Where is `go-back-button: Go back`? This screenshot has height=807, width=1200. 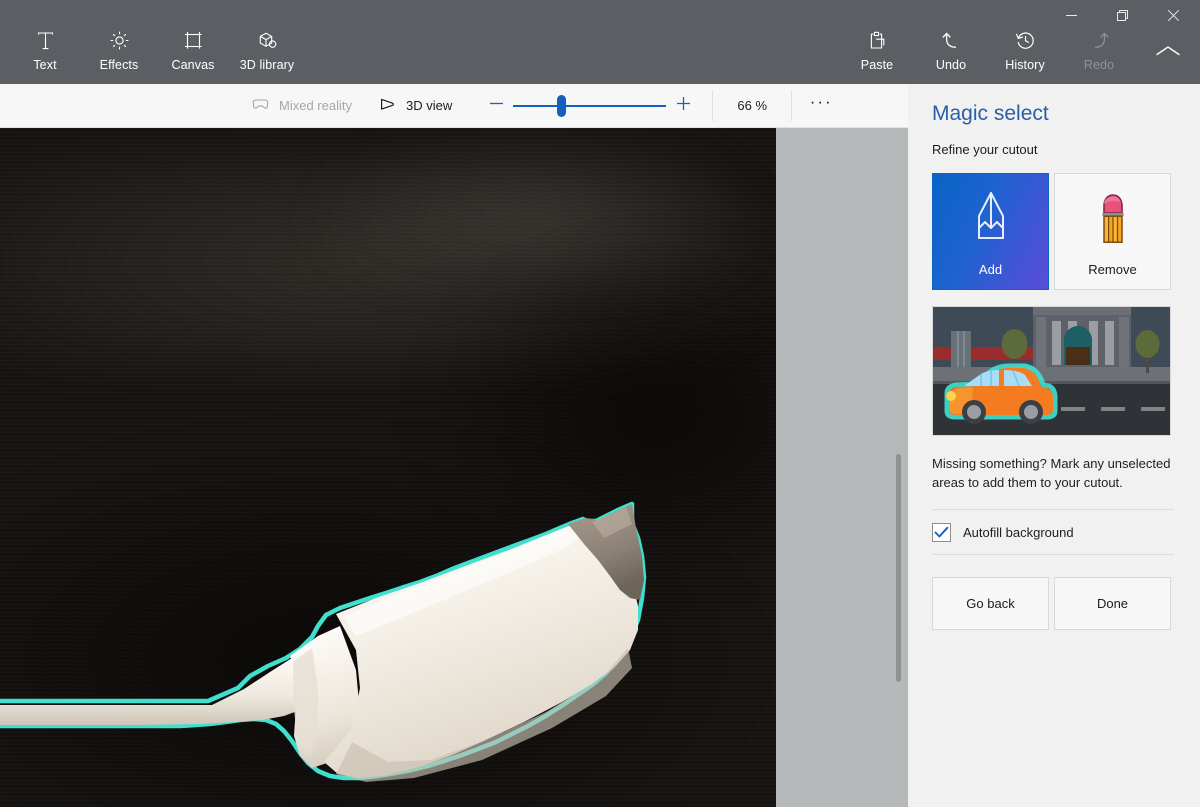 go-back-button: Go back is located at coordinates (990, 603).